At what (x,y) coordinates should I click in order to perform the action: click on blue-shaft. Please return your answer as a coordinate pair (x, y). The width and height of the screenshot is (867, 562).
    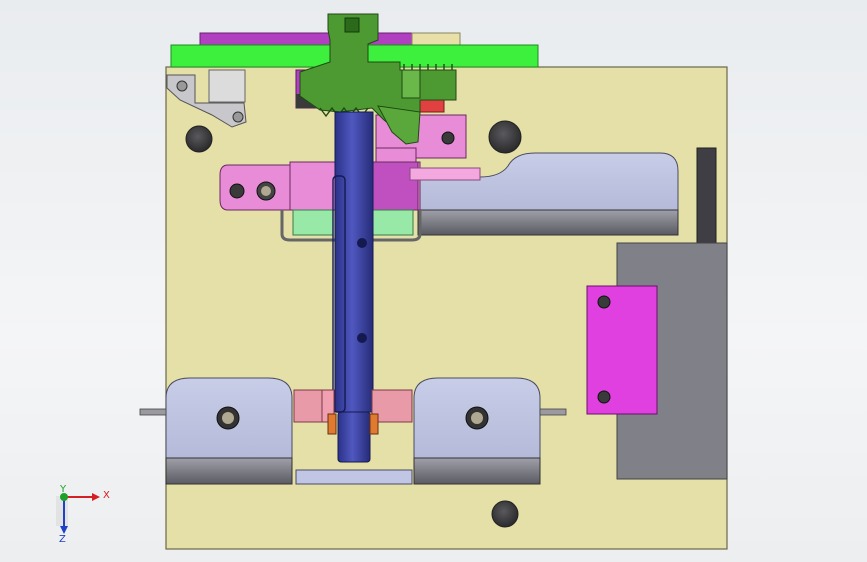
    Looking at the image, I should click on (353, 287).